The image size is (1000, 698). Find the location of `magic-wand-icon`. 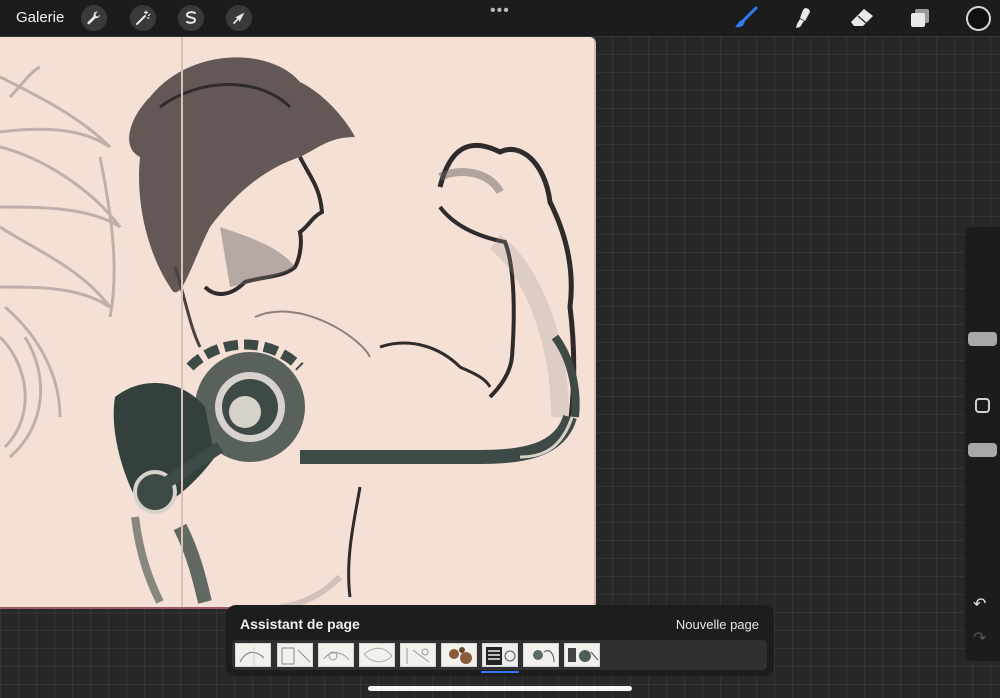

magic-wand-icon is located at coordinates (143, 18).